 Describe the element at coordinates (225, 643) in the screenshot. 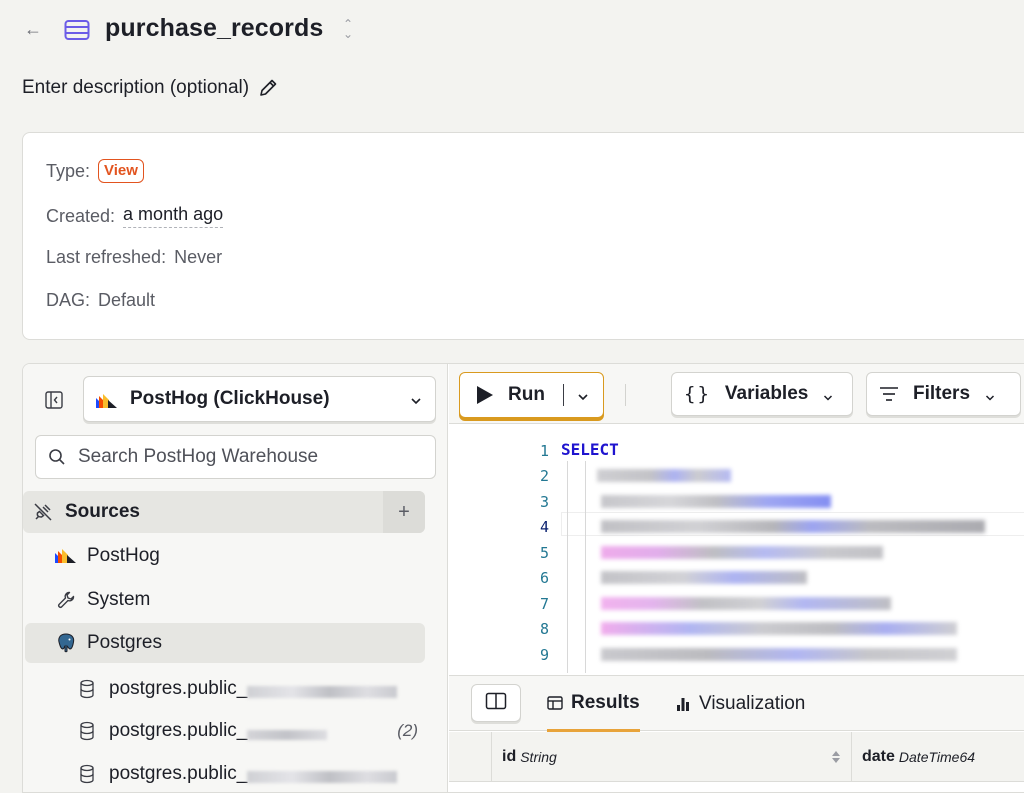

I see `tree-item-postgres: Postgres` at that location.